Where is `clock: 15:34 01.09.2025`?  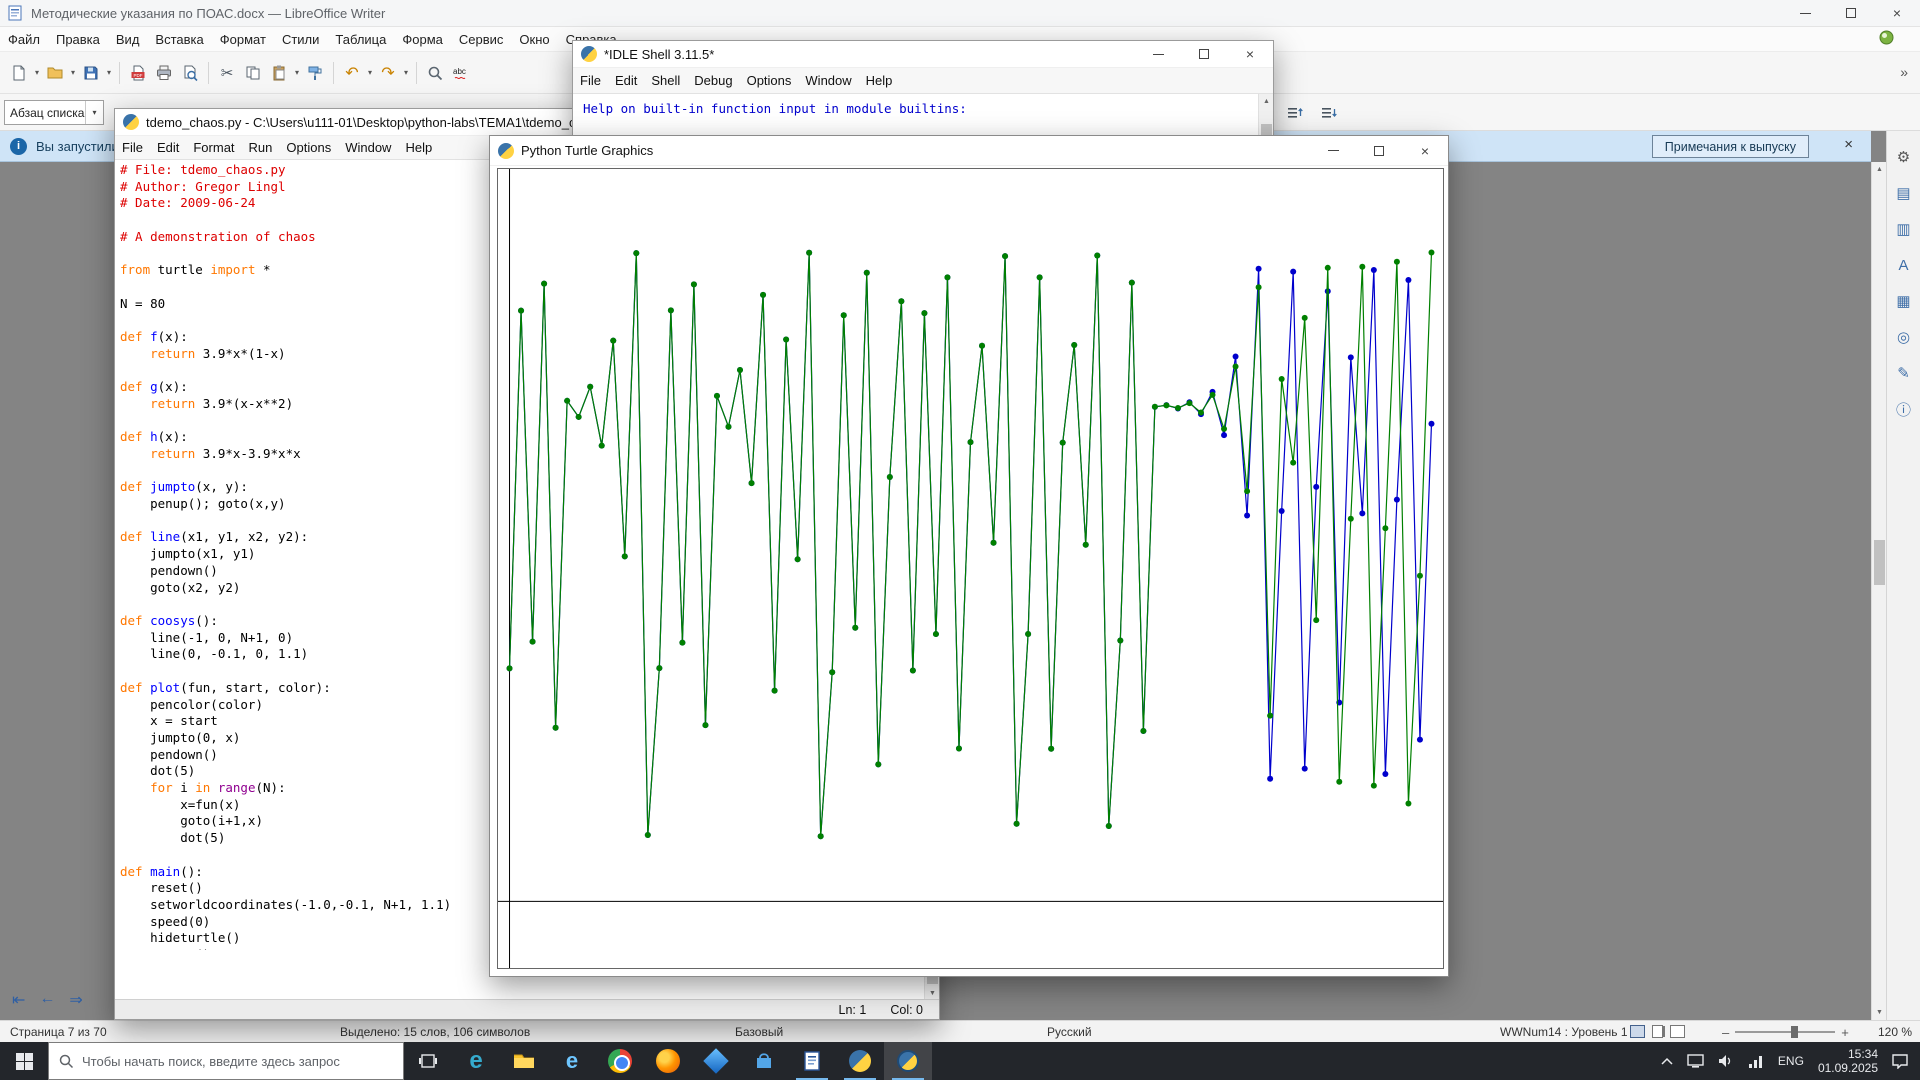
clock: 15:34 01.09.2025 is located at coordinates (1848, 1061).